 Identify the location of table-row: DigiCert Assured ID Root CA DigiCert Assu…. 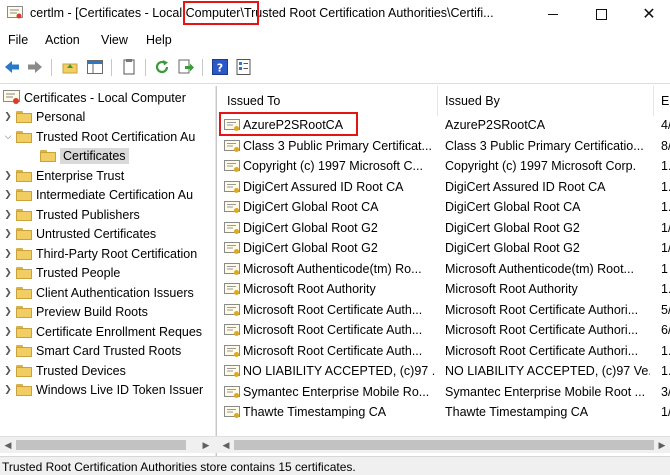
(444, 188).